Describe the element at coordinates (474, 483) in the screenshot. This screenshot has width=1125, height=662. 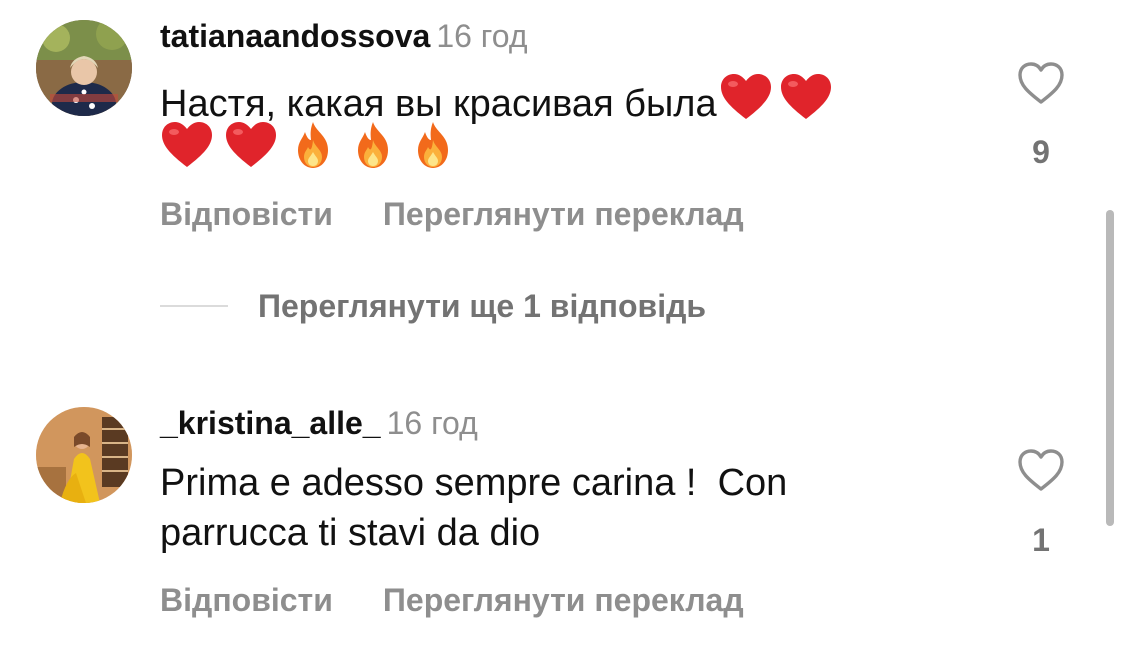
I see `comment-text-line: Prima e adesso sempre carina ! Con` at that location.